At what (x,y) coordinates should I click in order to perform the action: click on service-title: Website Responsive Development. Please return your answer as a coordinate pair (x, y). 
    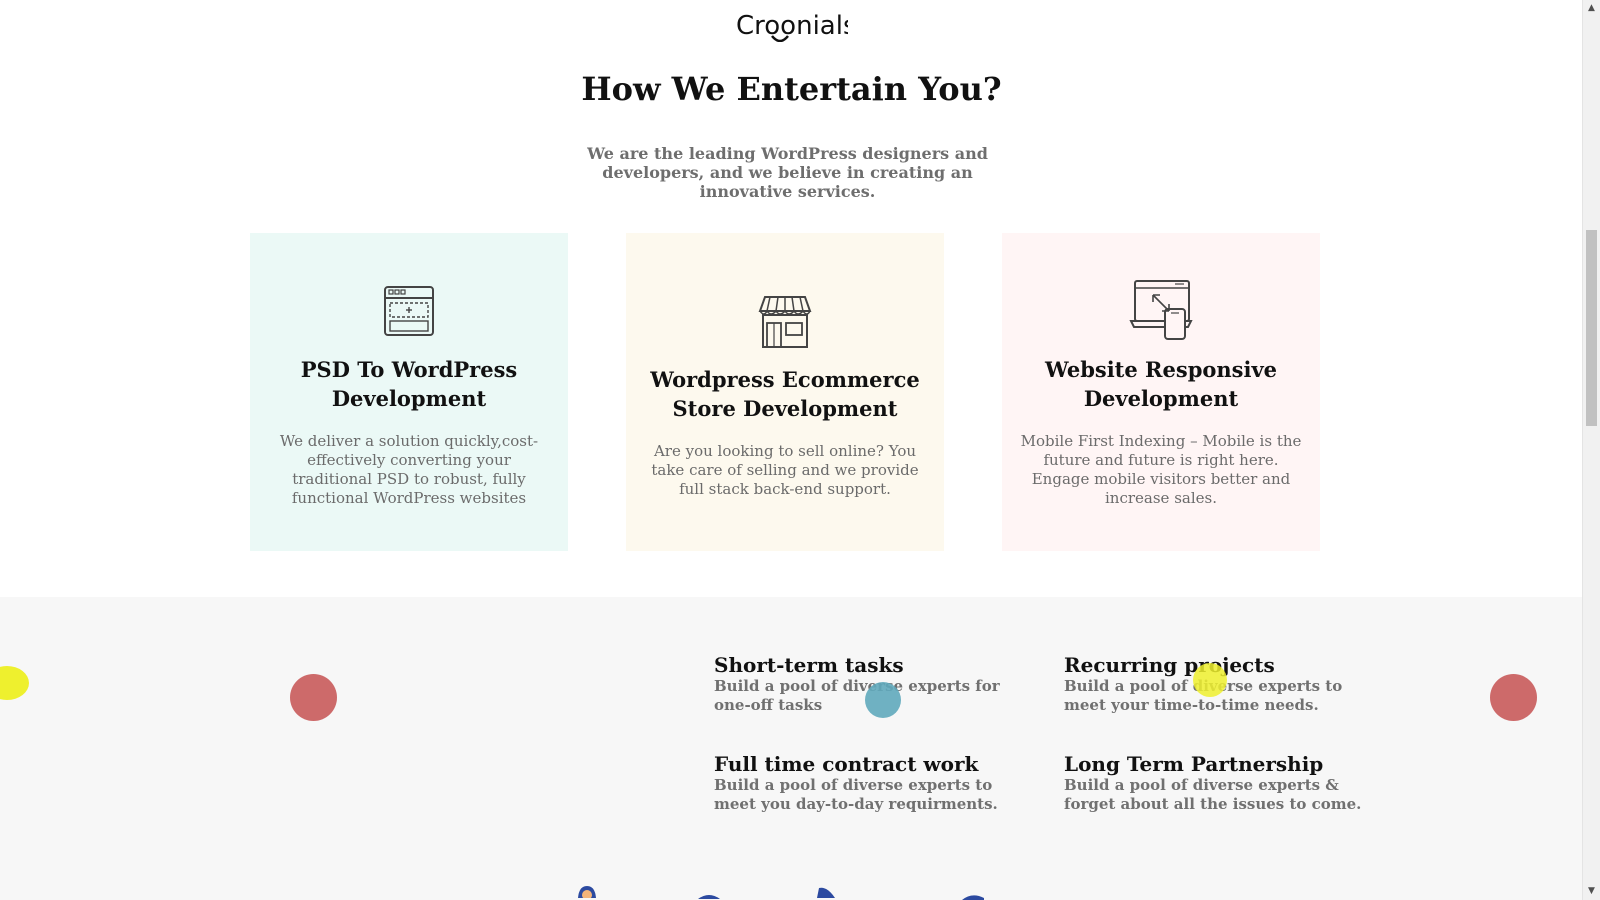
    Looking at the image, I should click on (1161, 384).